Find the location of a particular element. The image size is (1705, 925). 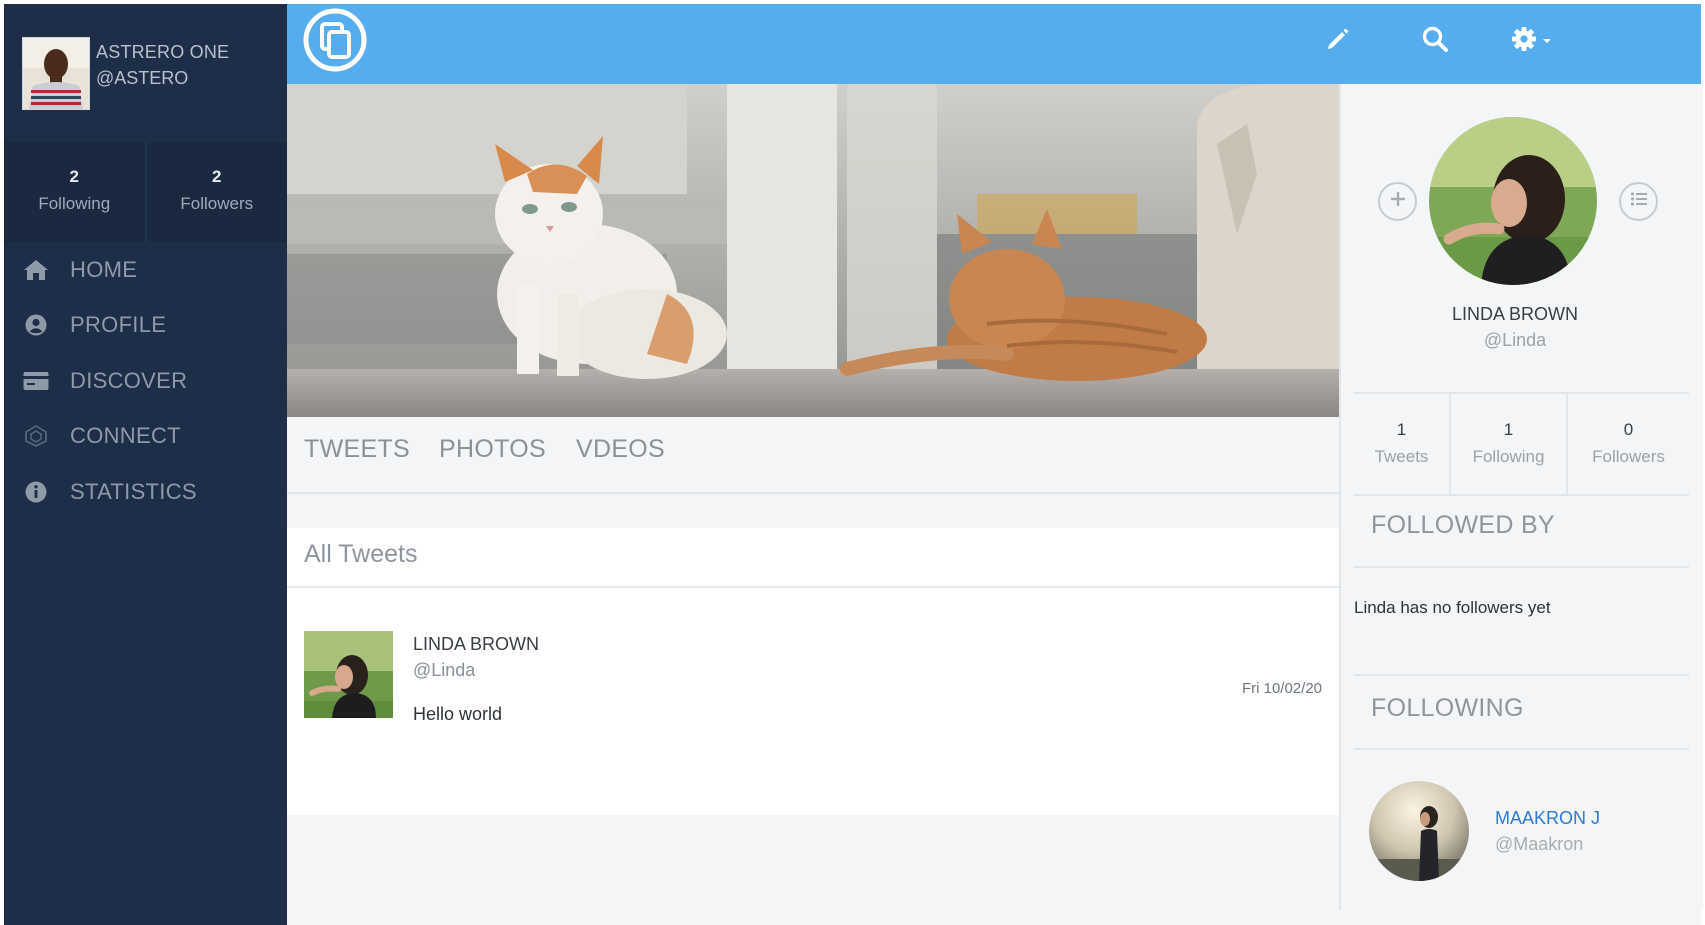

following-user-avatar is located at coordinates (1419, 831).